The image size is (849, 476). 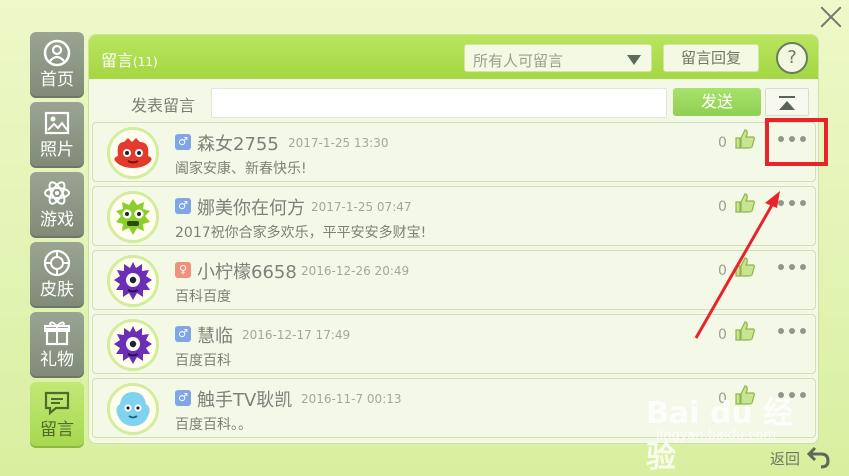 What do you see at coordinates (57, 263) in the screenshot?
I see `skin-icon` at bounding box center [57, 263].